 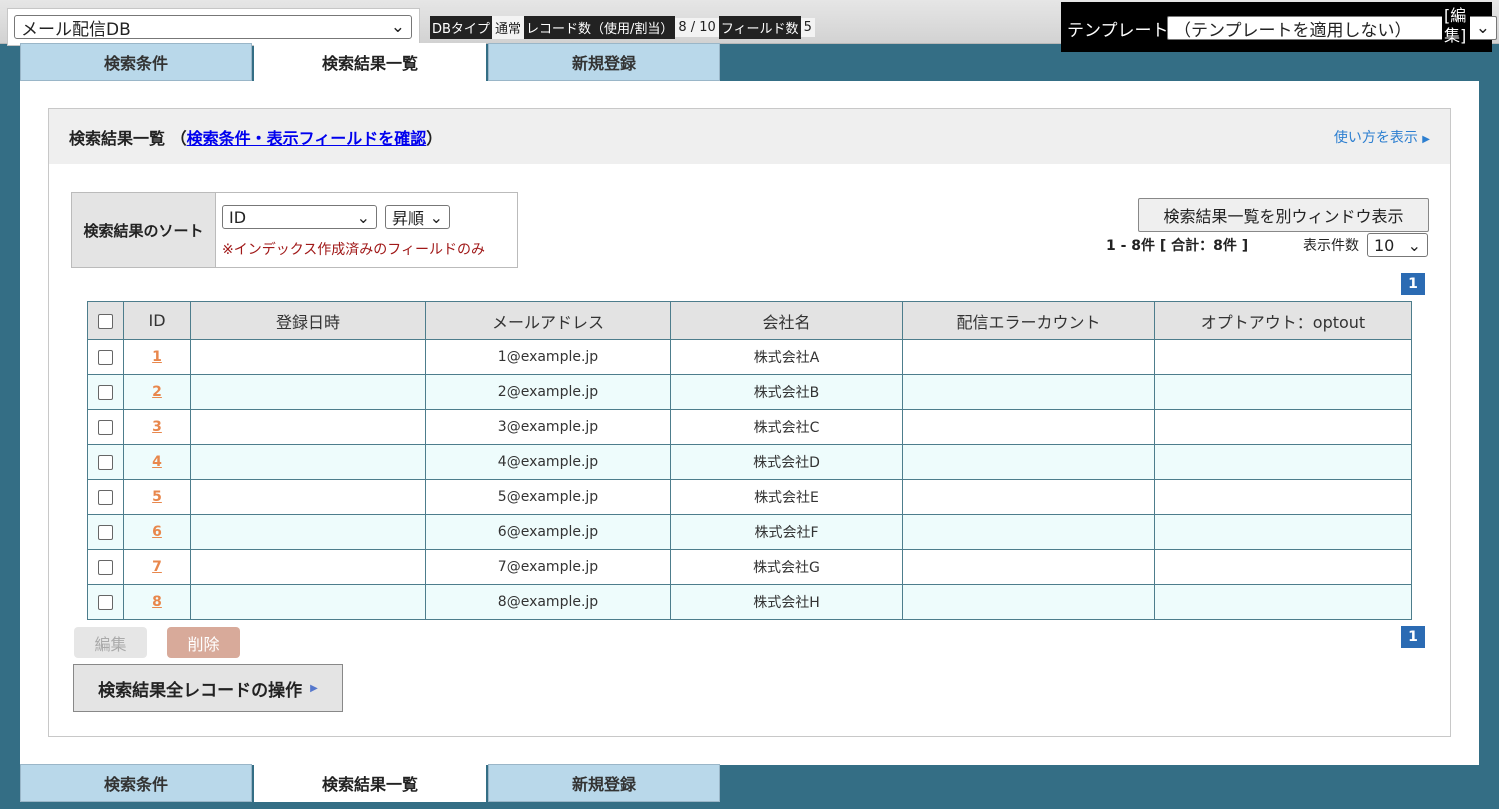 What do you see at coordinates (203, 642) in the screenshot?
I see `delete-button: 削除` at bounding box center [203, 642].